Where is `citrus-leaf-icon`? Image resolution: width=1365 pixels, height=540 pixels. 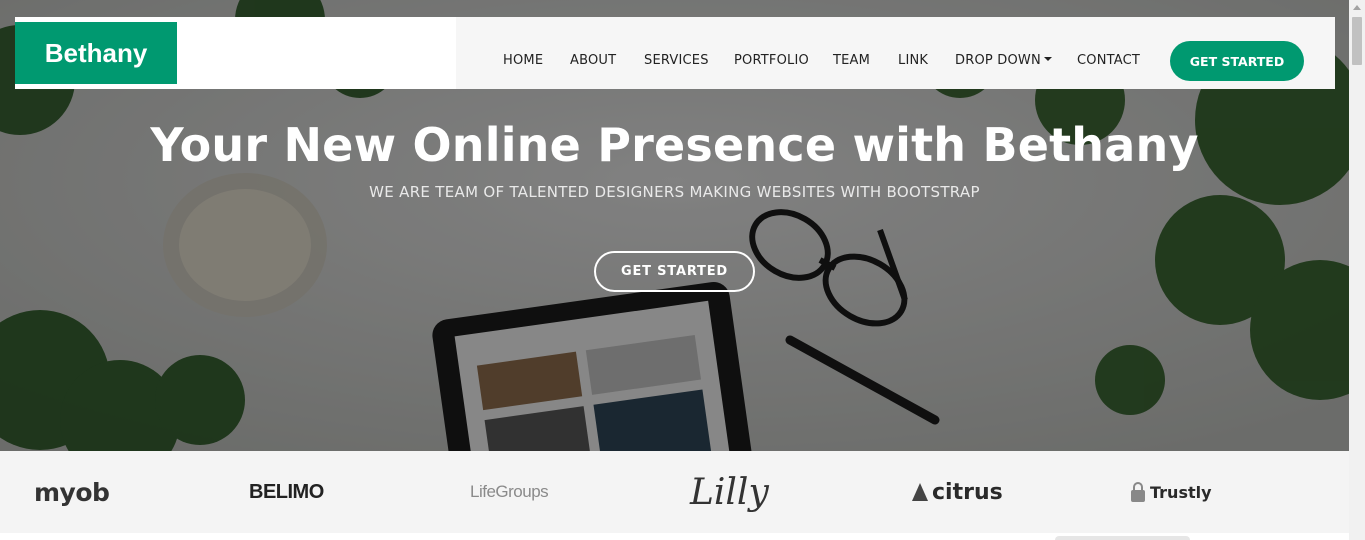 citrus-leaf-icon is located at coordinates (920, 492).